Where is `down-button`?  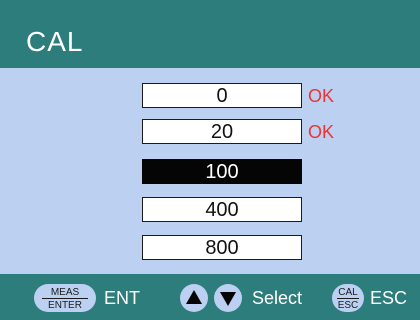
down-button is located at coordinates (228, 298).